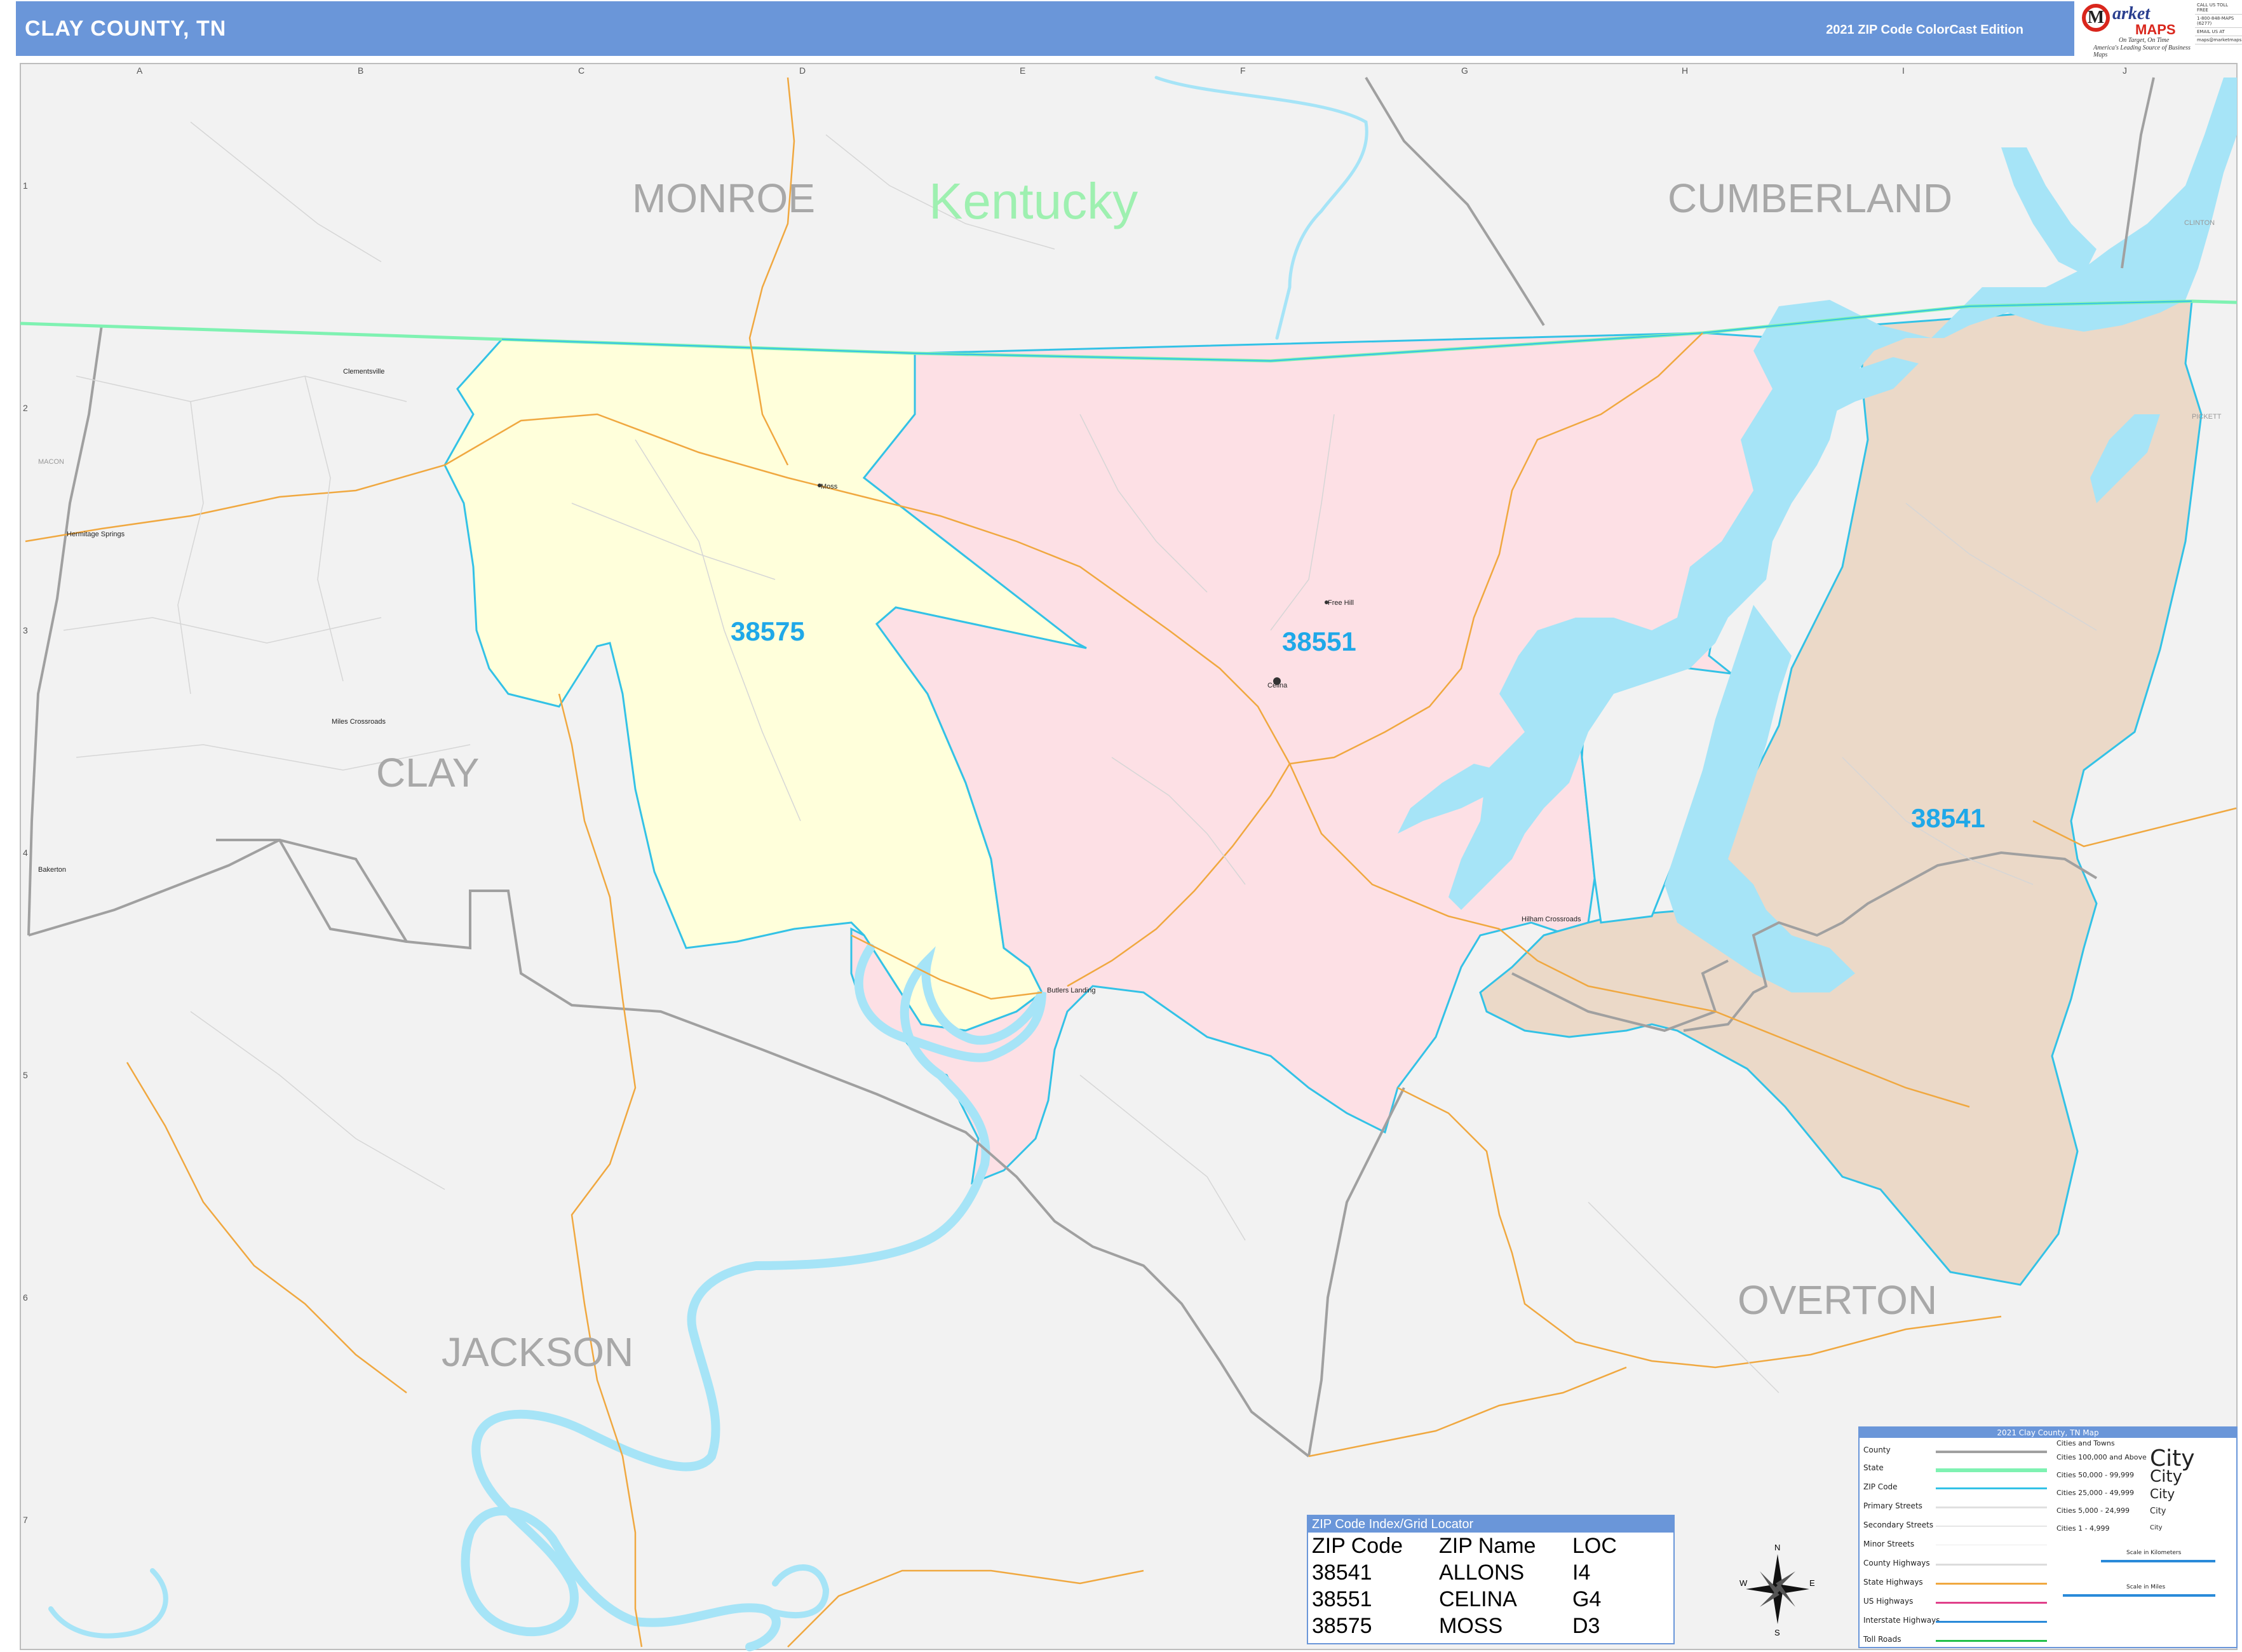  I want to click on grid-row-label: 1, so click(25, 185).